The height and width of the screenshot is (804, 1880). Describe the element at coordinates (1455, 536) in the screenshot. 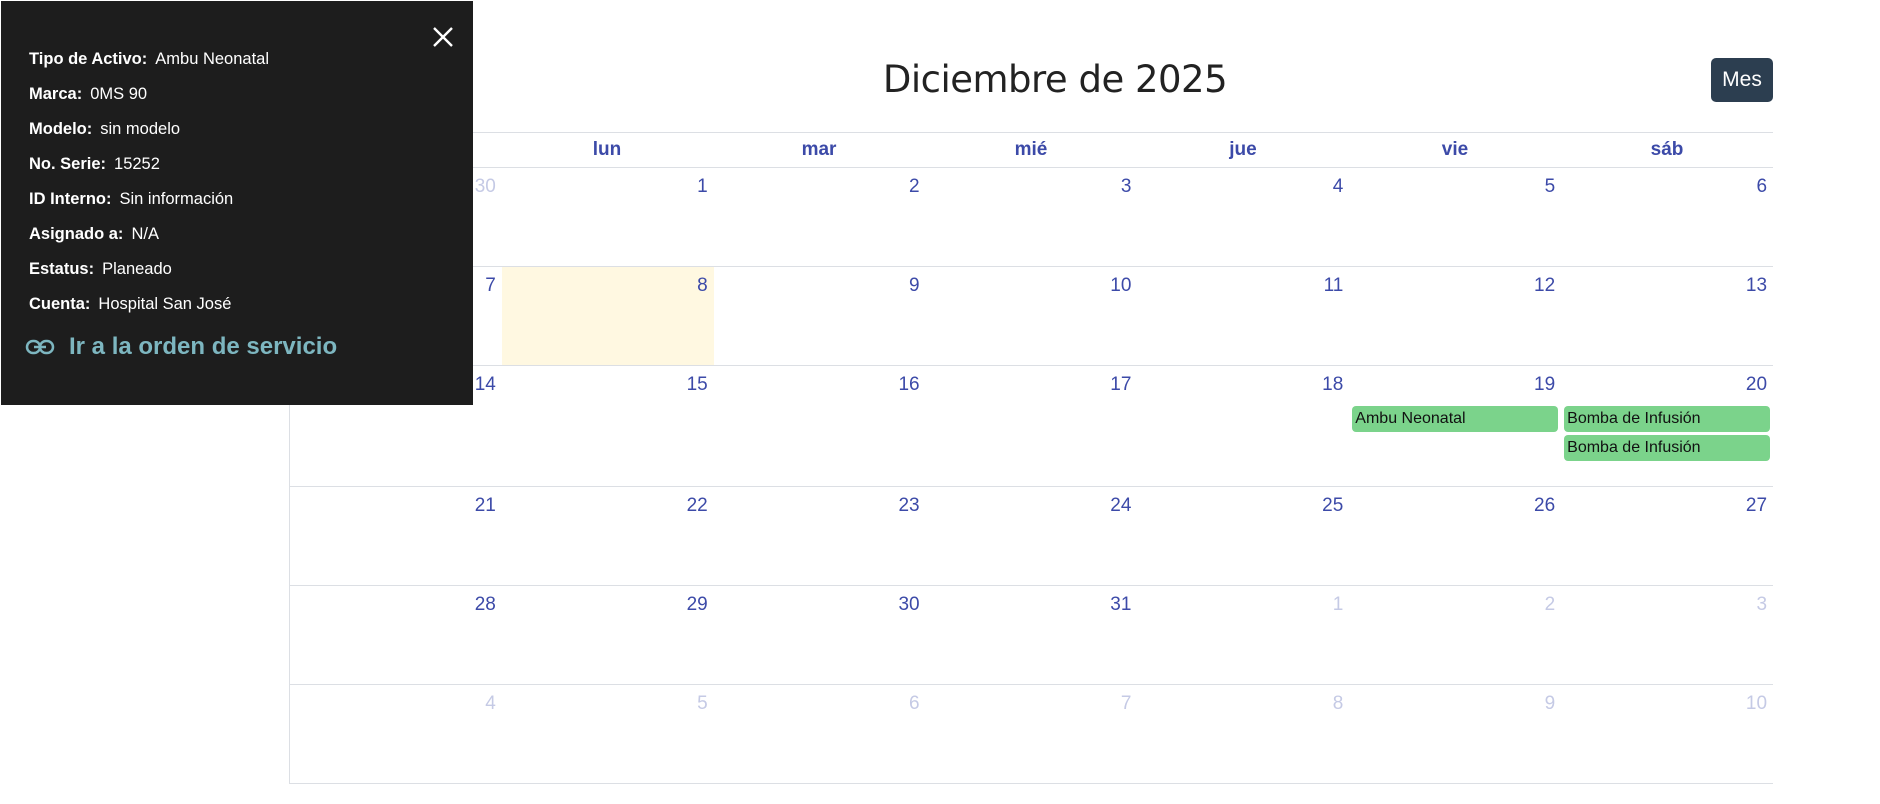

I see `day-cell: 26` at that location.